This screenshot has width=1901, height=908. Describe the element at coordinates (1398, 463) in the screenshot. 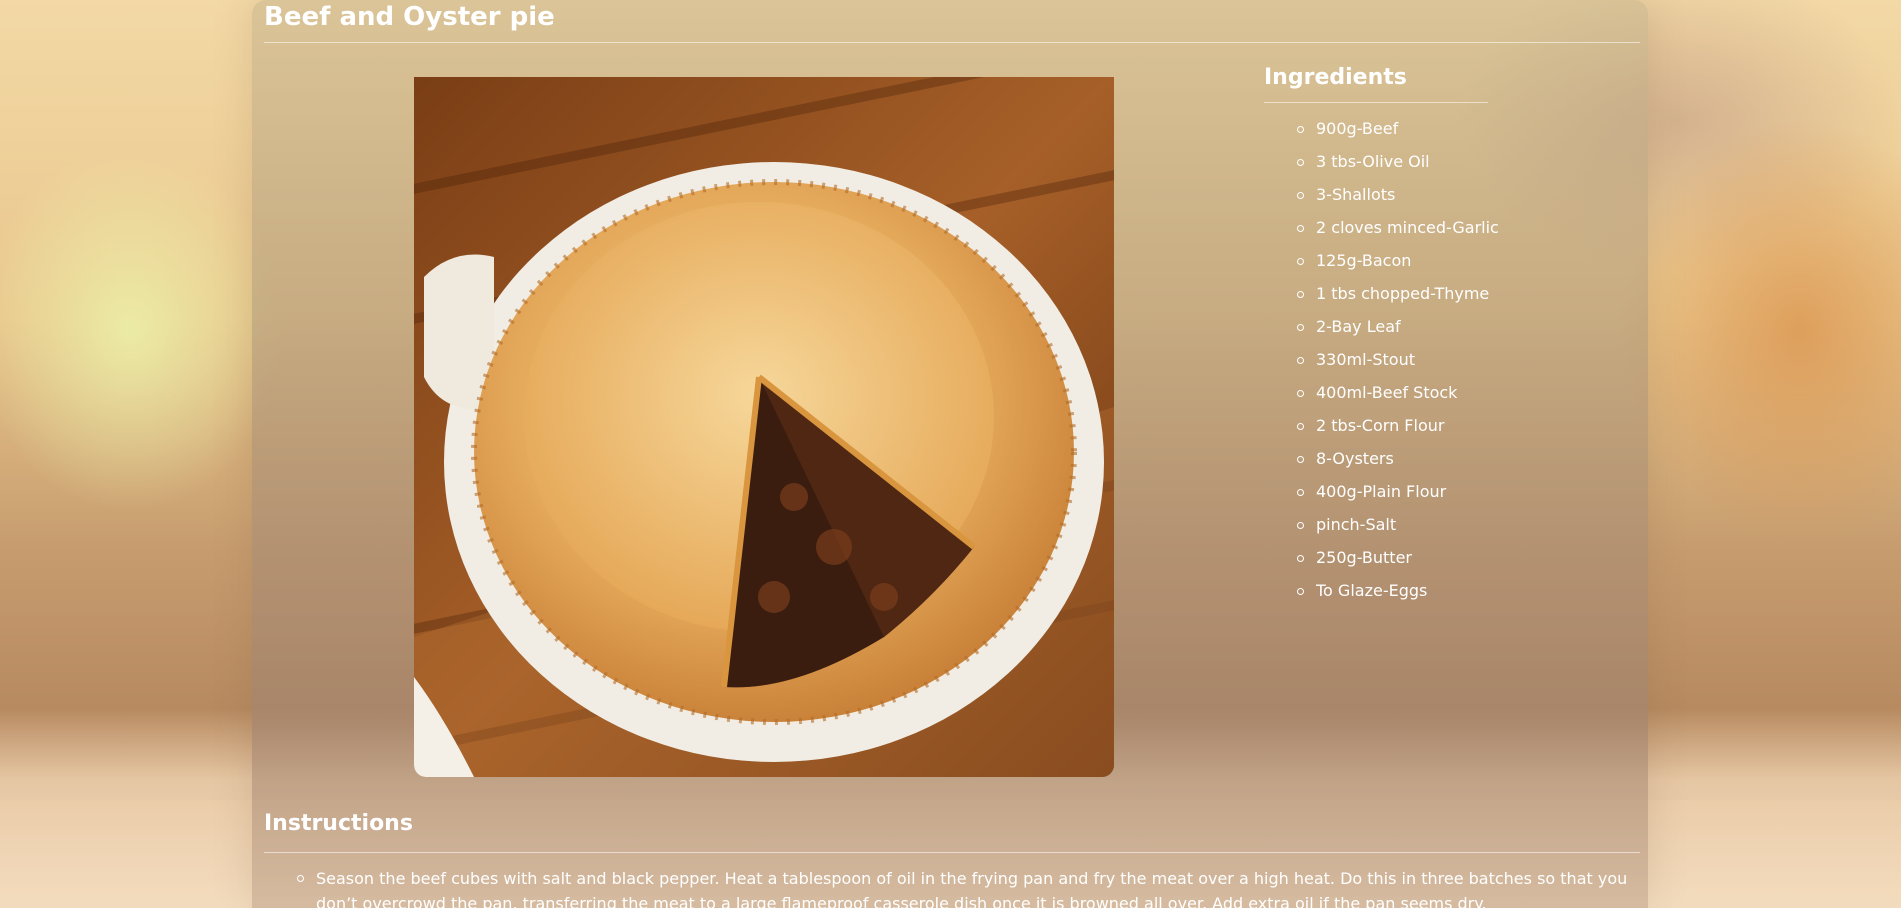

I see `ingredient-item: 8-Oysters` at that location.